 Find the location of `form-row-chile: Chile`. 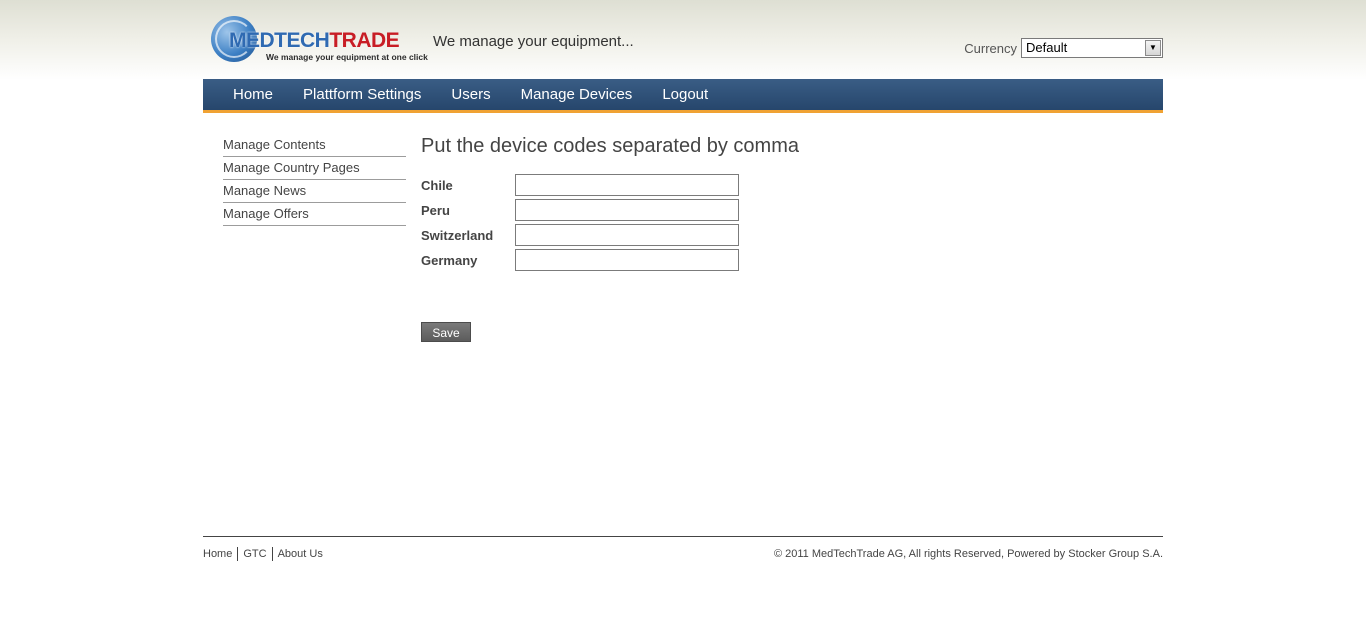

form-row-chile: Chile is located at coordinates (580, 185).